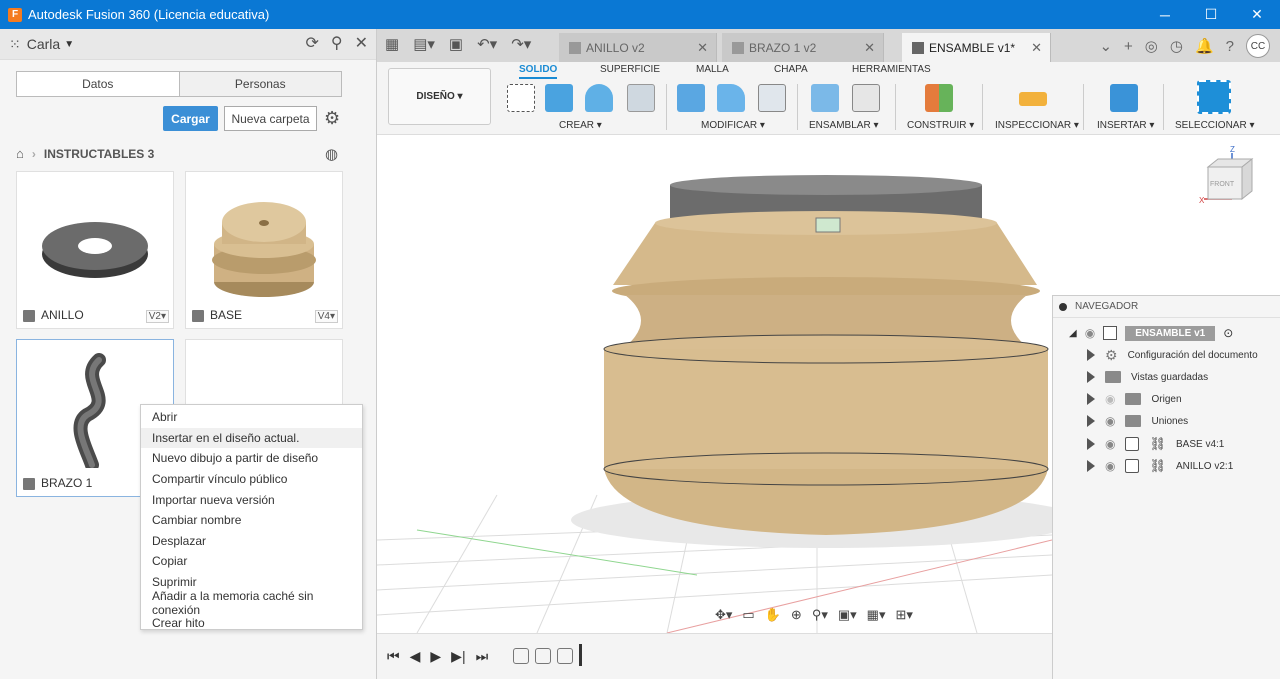 Image resolution: width=1280 pixels, height=679 pixels. What do you see at coordinates (1134, 399) in the screenshot?
I see `navigator-item-origin: ◉ Origen` at bounding box center [1134, 399].